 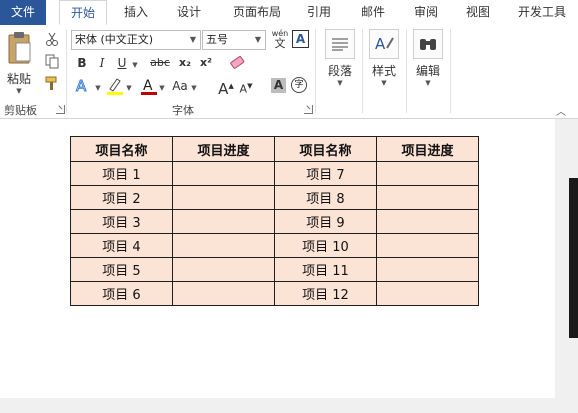 I want to click on phonetic-guide-button: wén 文, so click(x=280, y=40).